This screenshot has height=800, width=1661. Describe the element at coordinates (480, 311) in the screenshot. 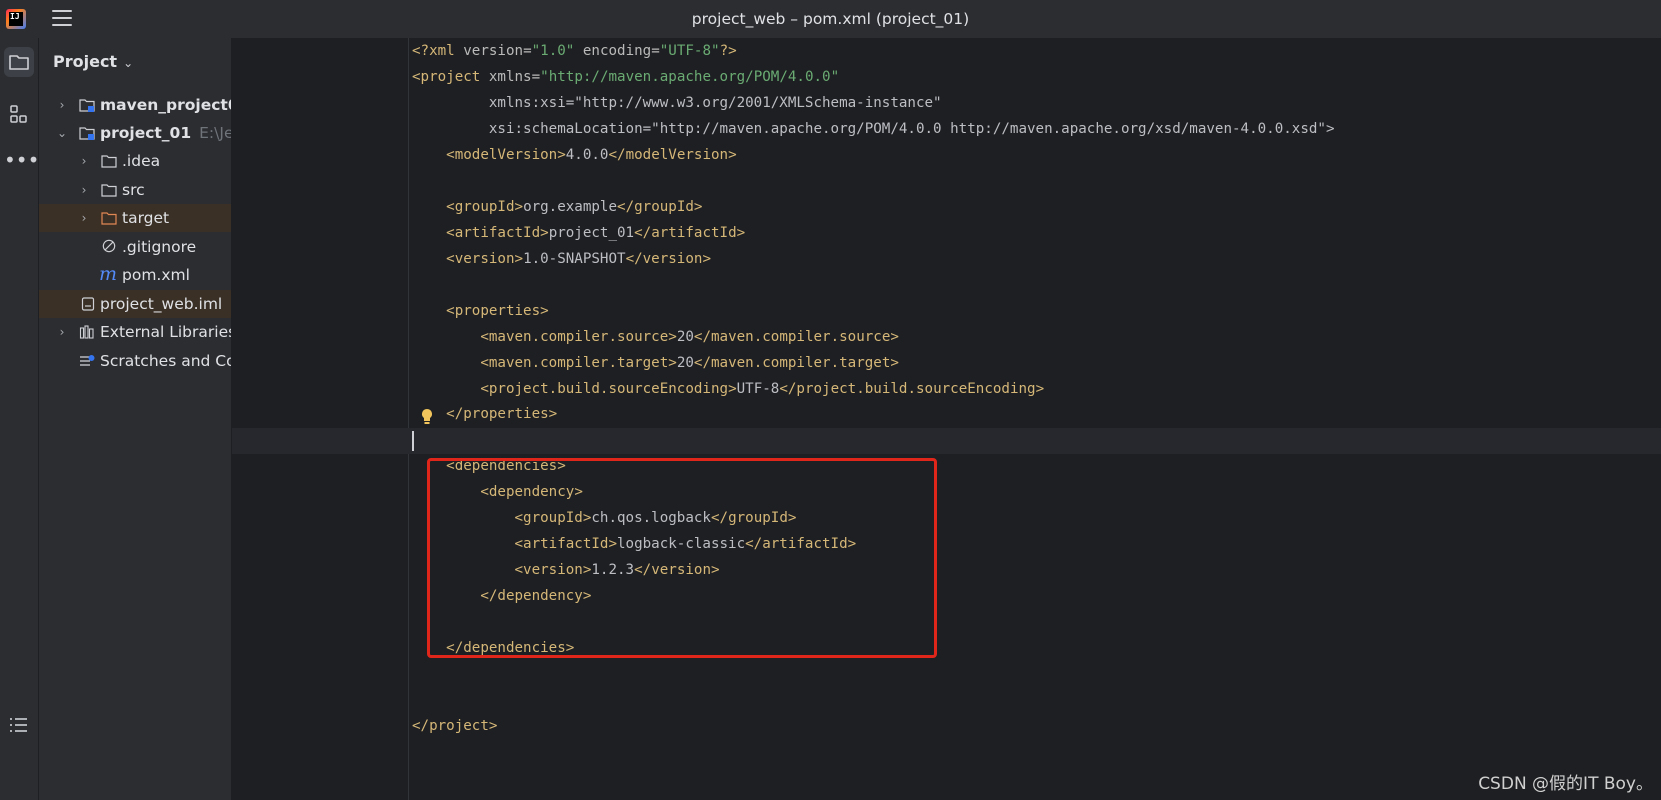

I see `code-line: <properties>` at that location.